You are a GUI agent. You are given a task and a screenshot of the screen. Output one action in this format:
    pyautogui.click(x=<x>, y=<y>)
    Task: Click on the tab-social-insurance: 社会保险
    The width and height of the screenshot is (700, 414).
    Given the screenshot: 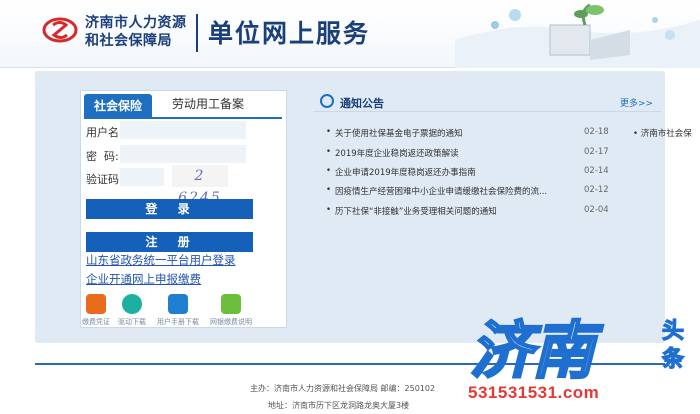 What is the action you would take?
    pyautogui.click(x=118, y=106)
    